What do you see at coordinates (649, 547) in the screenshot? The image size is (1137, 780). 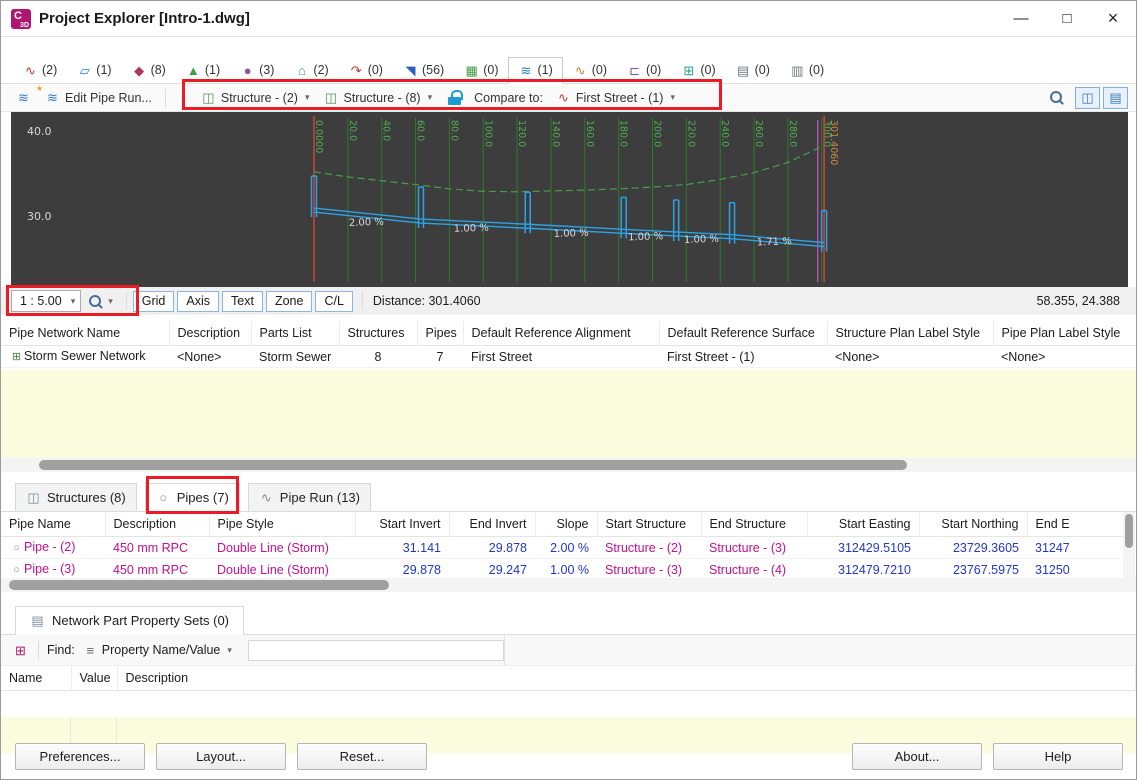 I see `cell: Structure - (2)` at bounding box center [649, 547].